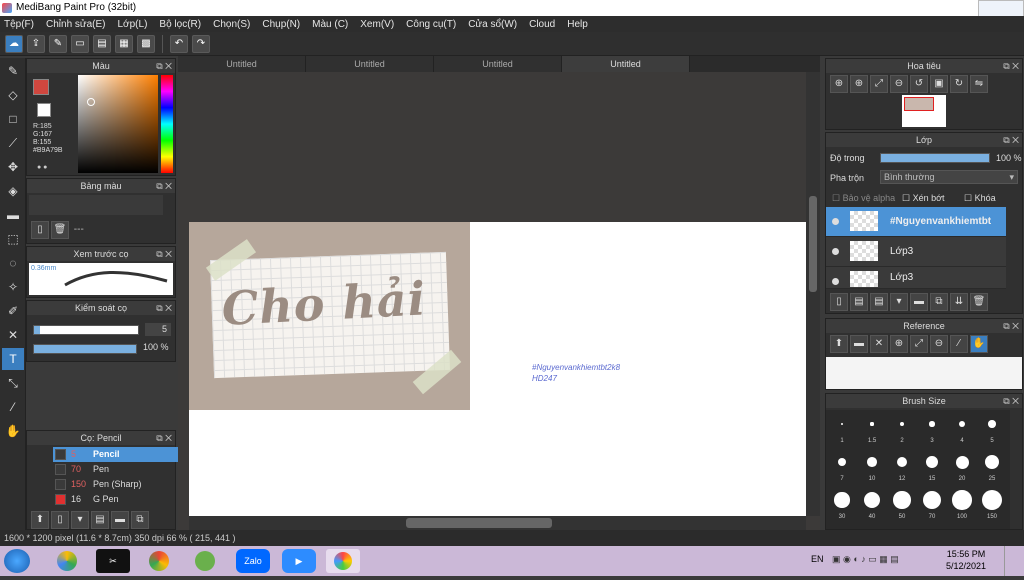  What do you see at coordinates (100, 520) in the screenshot?
I see `copy-brush-icon: ▤` at bounding box center [100, 520].